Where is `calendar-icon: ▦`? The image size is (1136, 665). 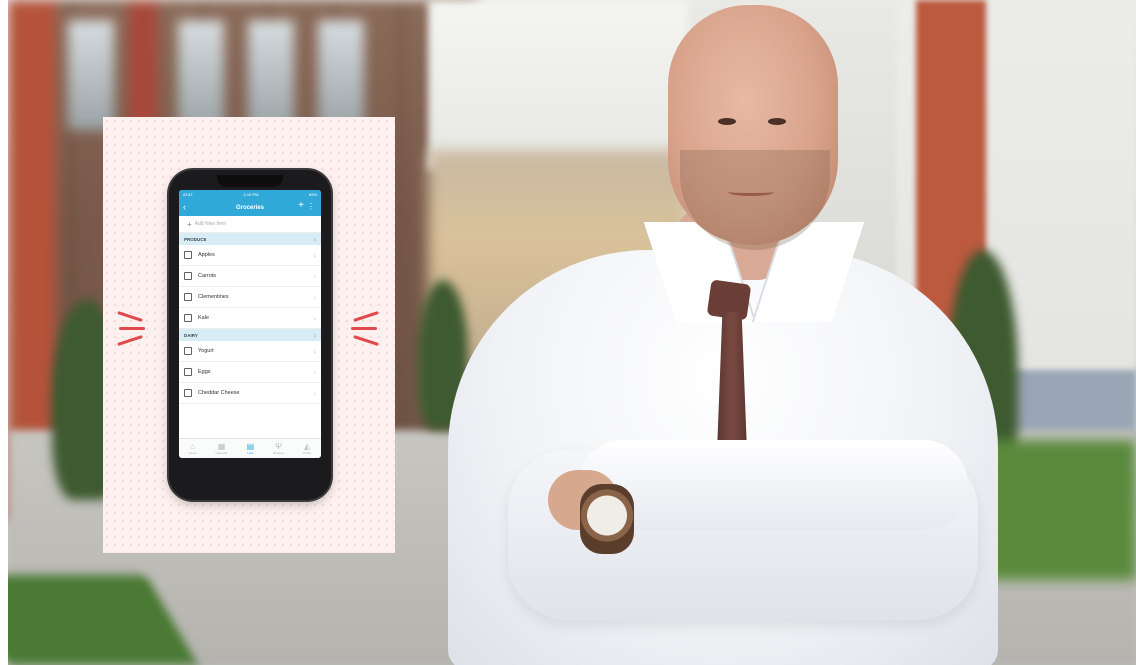 calendar-icon: ▦ is located at coordinates (221, 446).